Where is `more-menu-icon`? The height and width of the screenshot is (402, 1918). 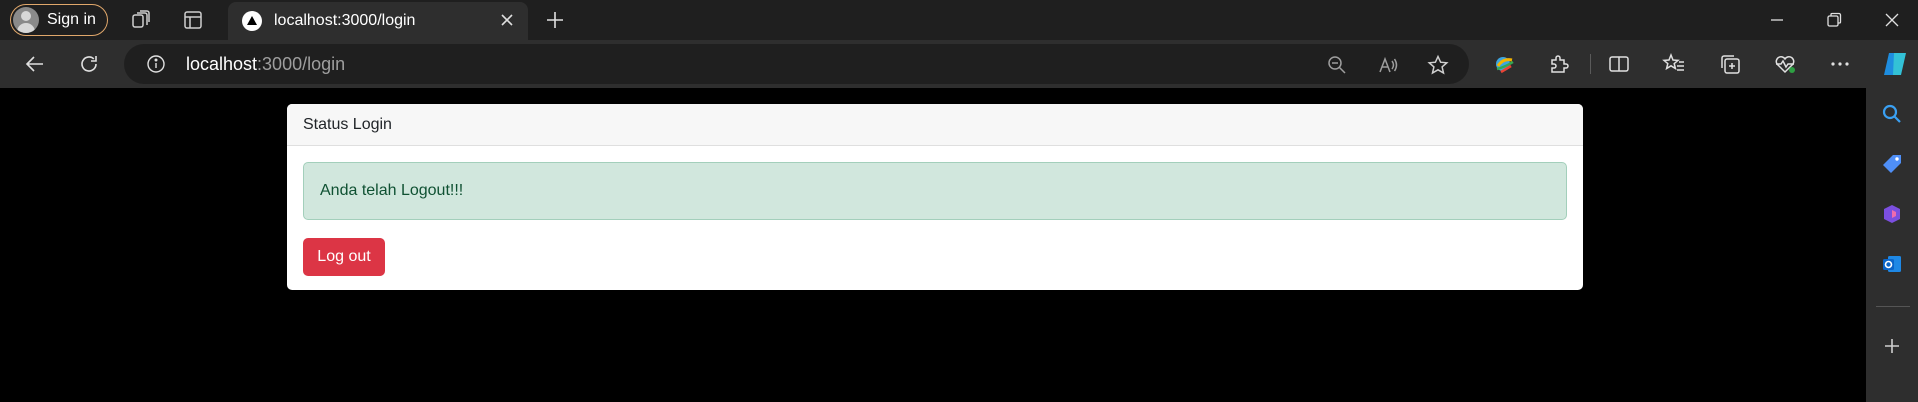
more-menu-icon is located at coordinates (1840, 64).